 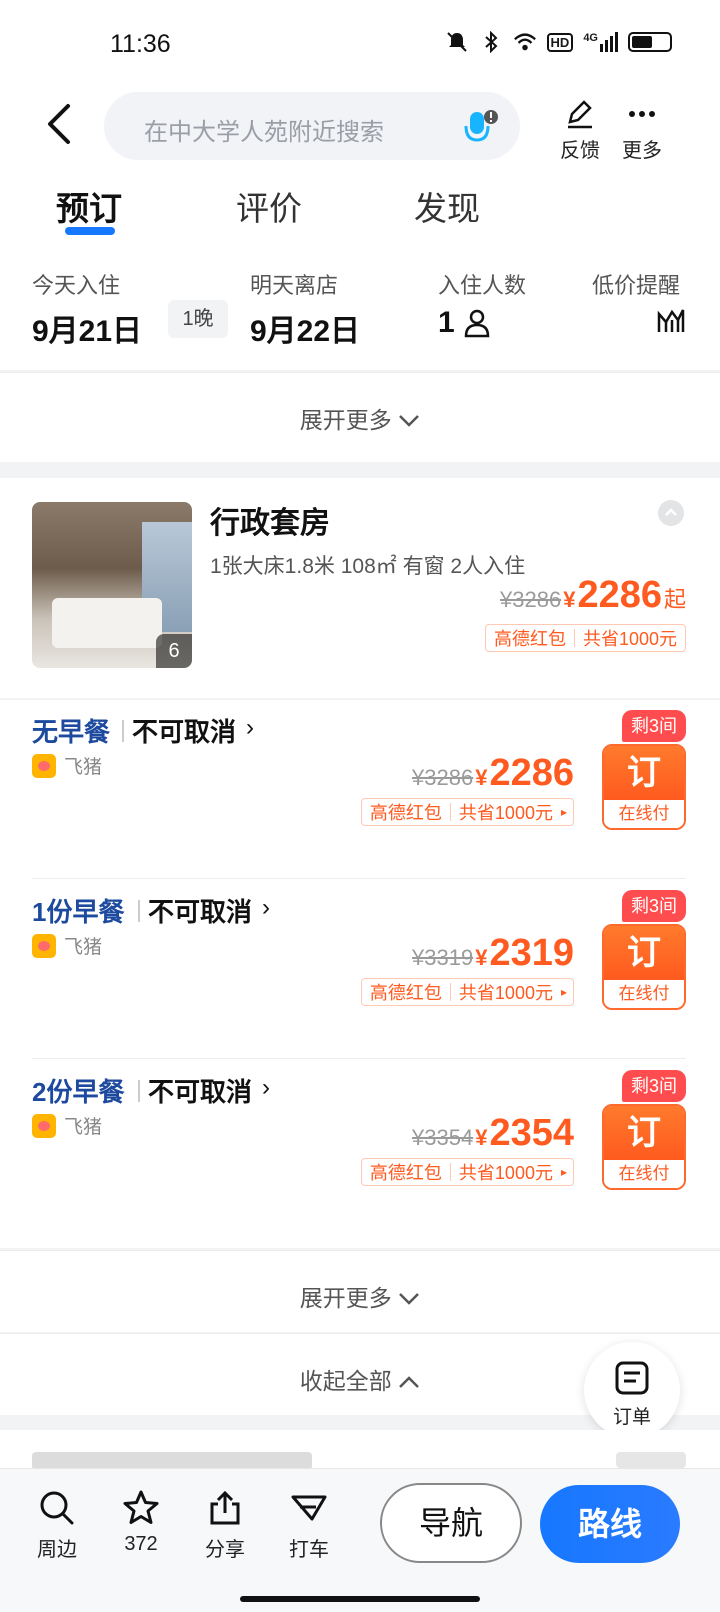 What do you see at coordinates (59, 124) in the screenshot?
I see `back-arrow-icon` at bounding box center [59, 124].